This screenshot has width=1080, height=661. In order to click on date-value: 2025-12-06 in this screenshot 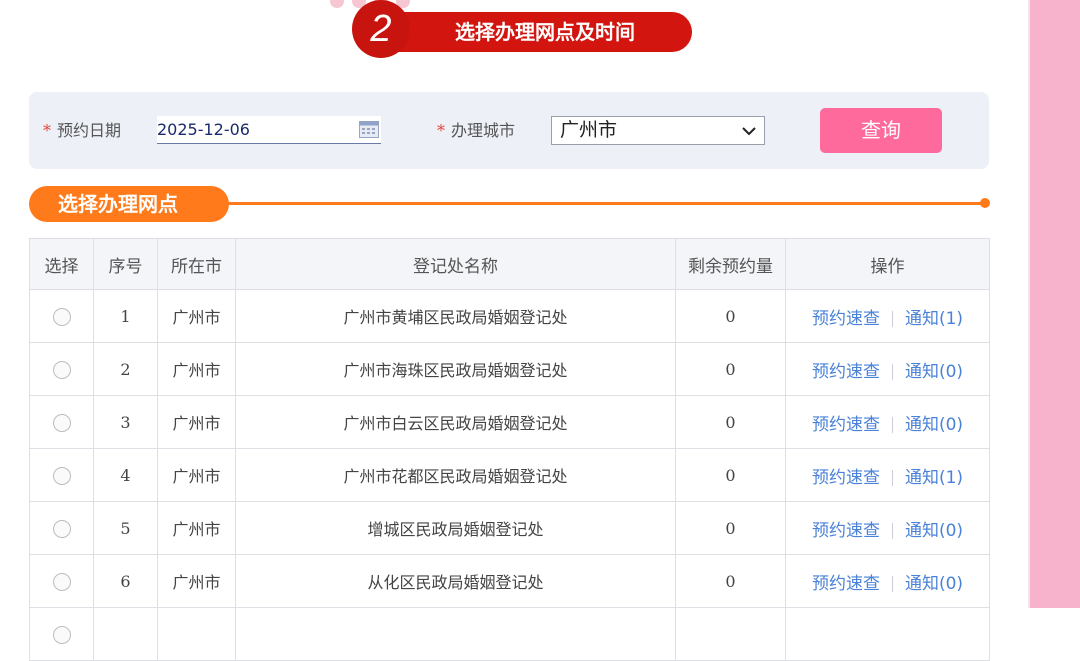, I will do `click(203, 129)`.